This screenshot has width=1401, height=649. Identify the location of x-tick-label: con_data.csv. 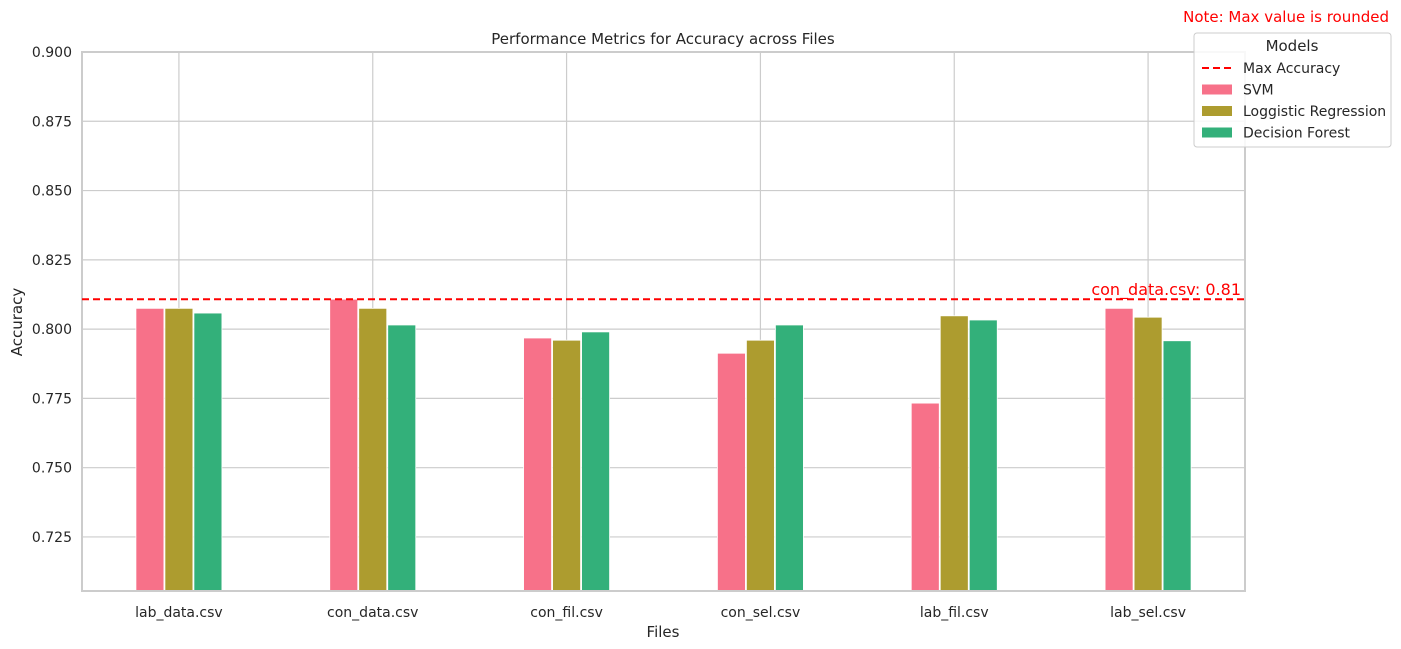
(372, 613).